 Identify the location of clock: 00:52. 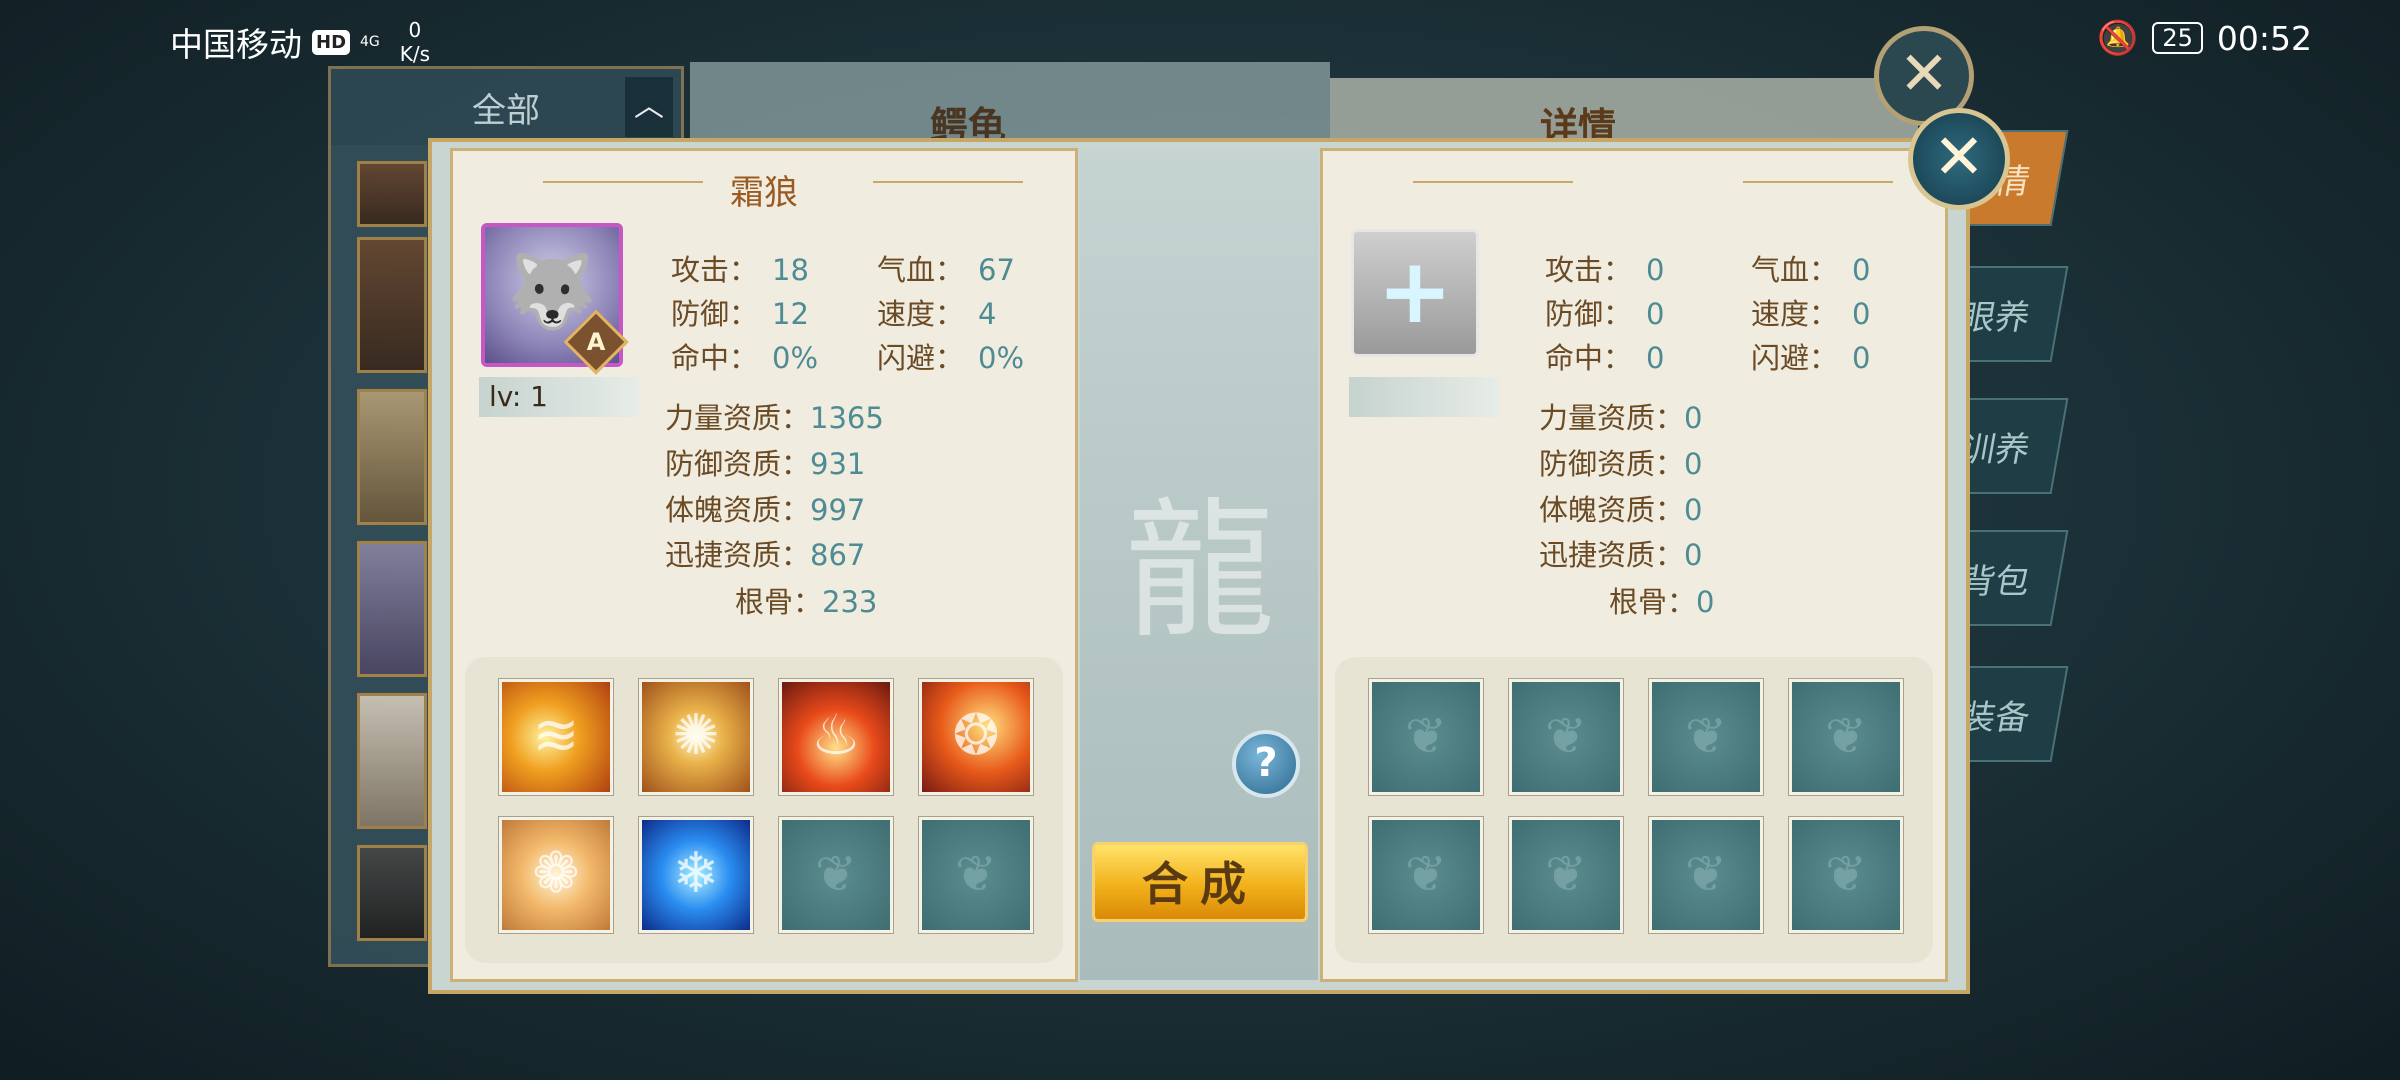
(2264, 38).